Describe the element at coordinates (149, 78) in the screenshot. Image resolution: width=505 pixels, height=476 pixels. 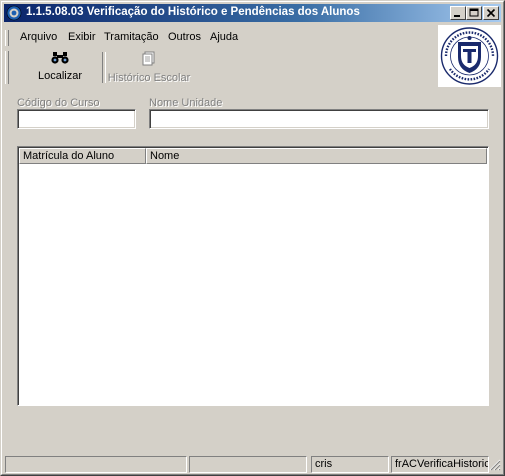
I see `historico-escolar-label: Histórico Escolar` at that location.